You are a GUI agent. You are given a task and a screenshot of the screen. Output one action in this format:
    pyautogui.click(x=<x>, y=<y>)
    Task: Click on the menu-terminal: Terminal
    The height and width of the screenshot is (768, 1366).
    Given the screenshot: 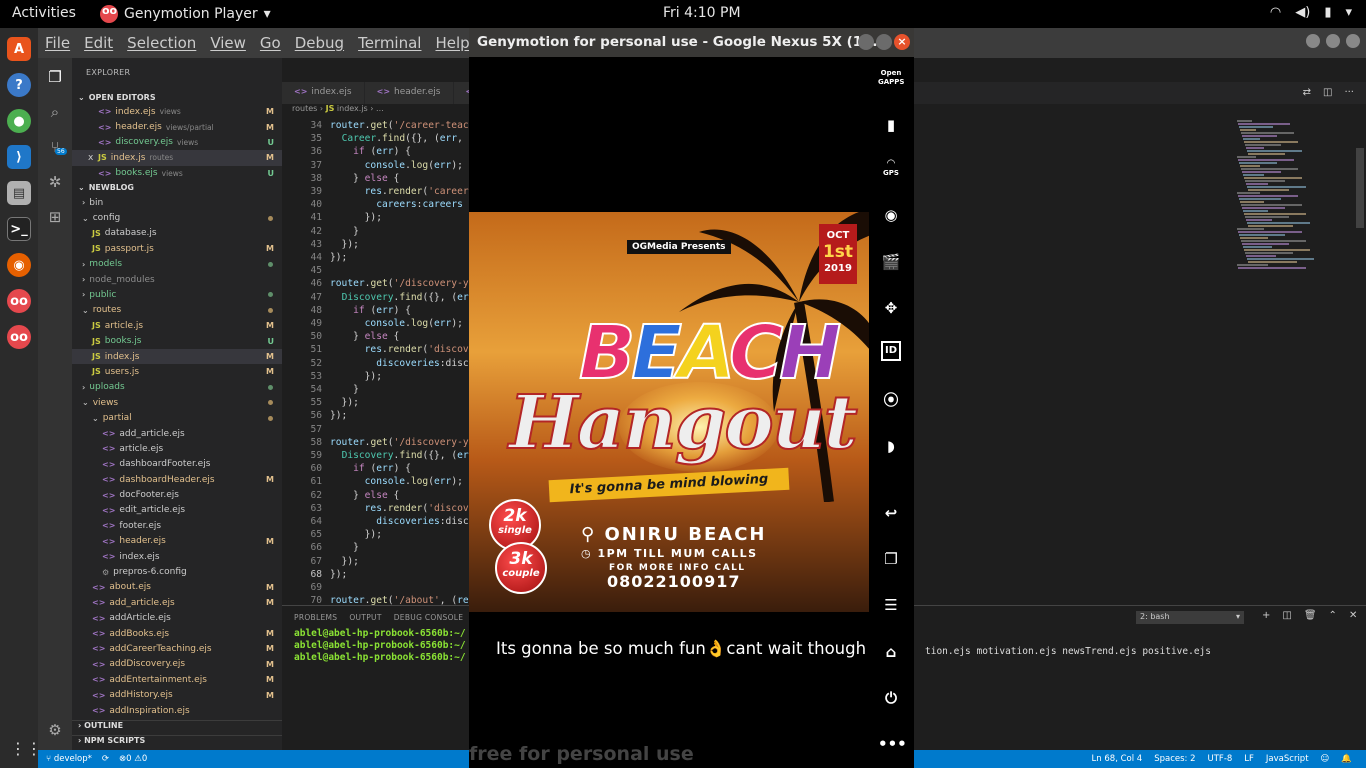 What is the action you would take?
    pyautogui.click(x=389, y=43)
    